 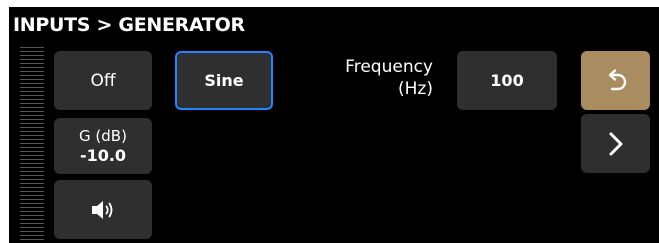 What do you see at coordinates (32, 145) in the screenshot?
I see `level-meter` at bounding box center [32, 145].